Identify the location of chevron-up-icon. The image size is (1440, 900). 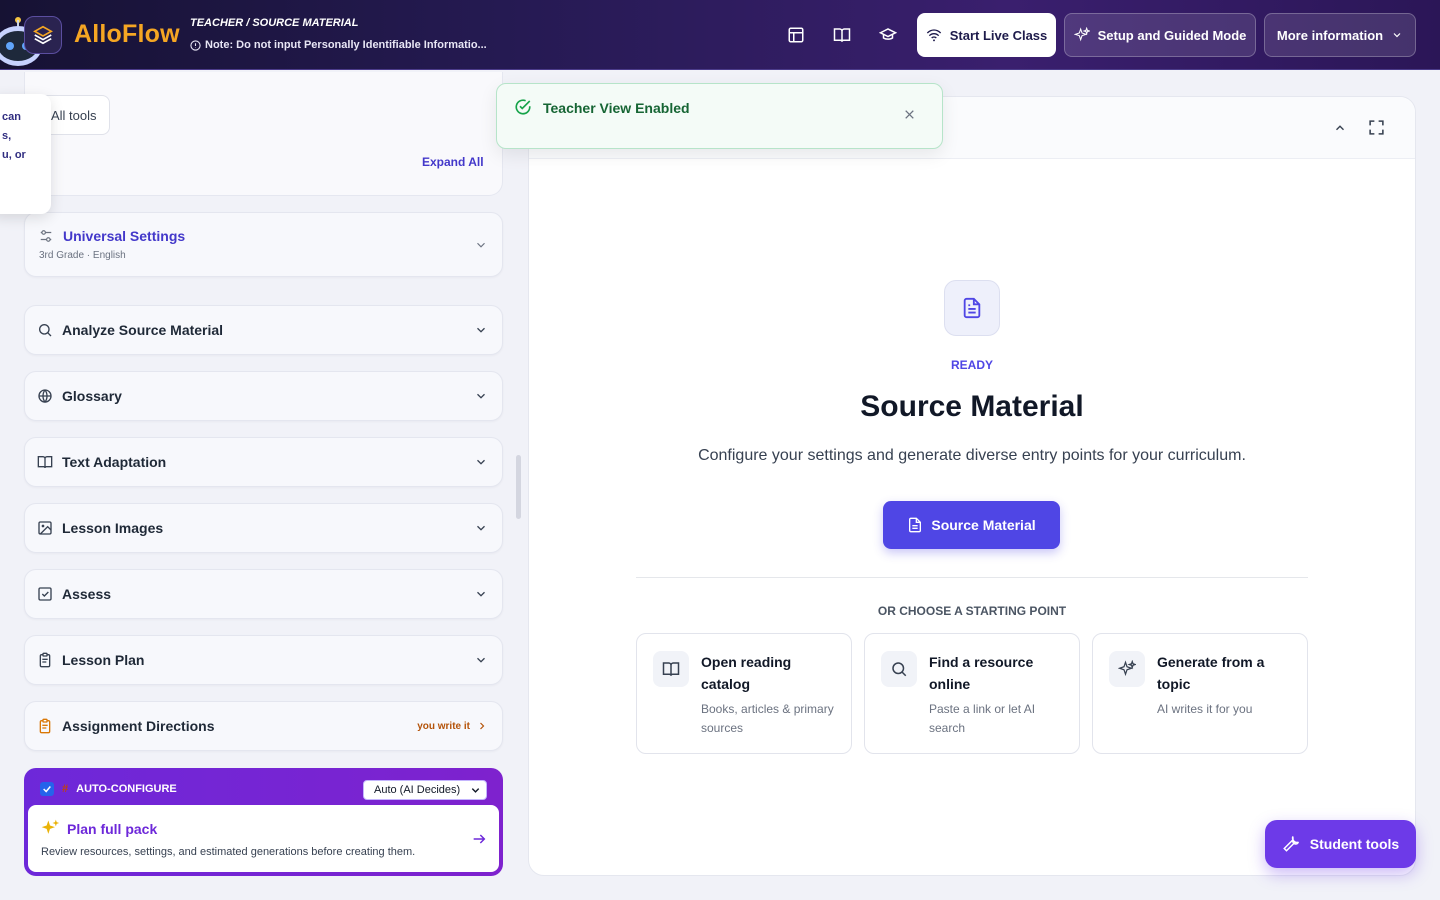
(1340, 128).